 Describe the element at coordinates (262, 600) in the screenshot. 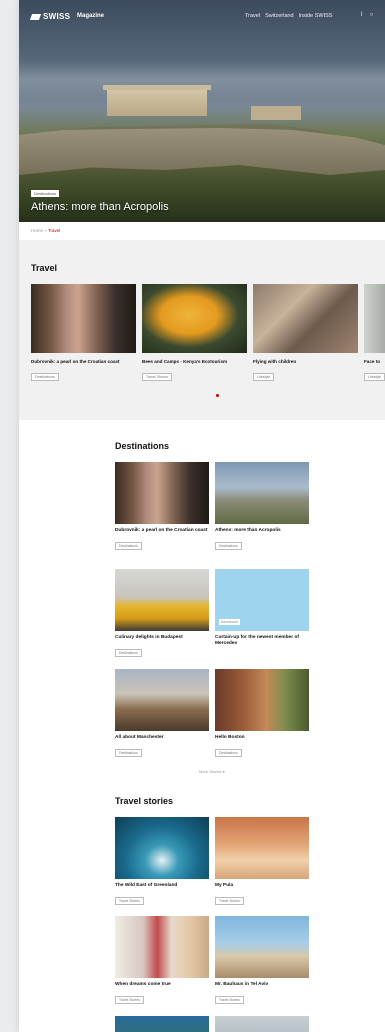

I see `card-image: Advertorial` at that location.